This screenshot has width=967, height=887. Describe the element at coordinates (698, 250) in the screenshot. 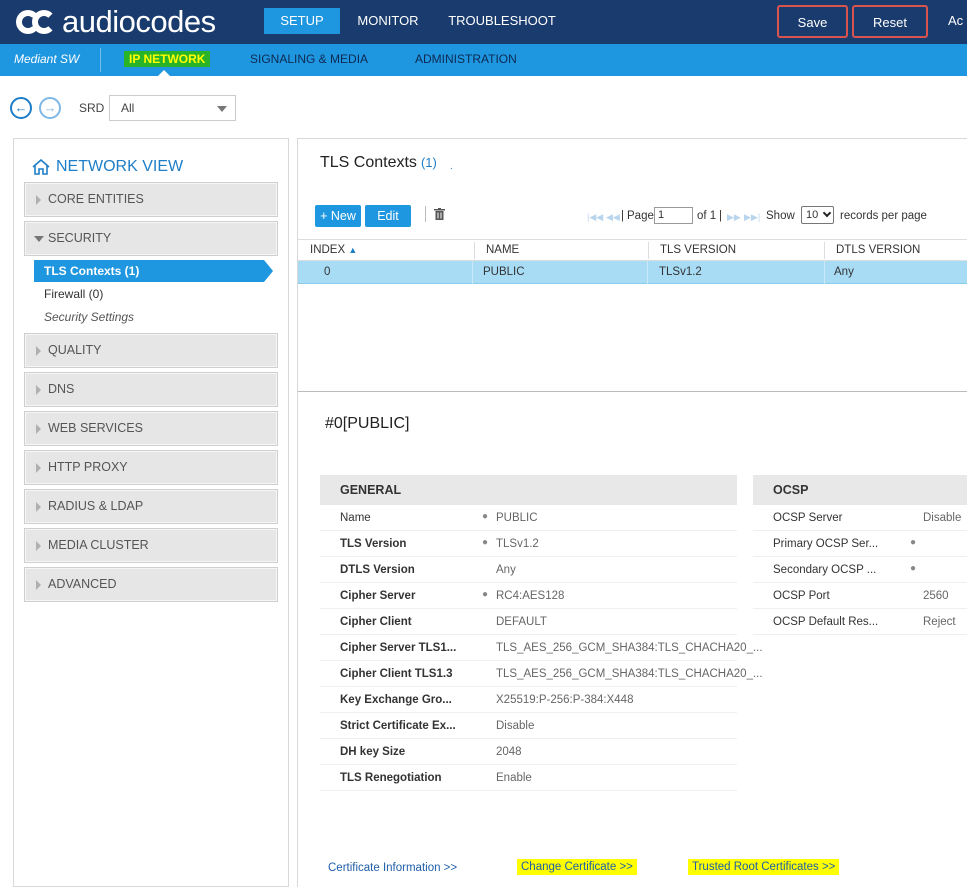

I see `column-header-tls-version: TLS VERSION` at that location.